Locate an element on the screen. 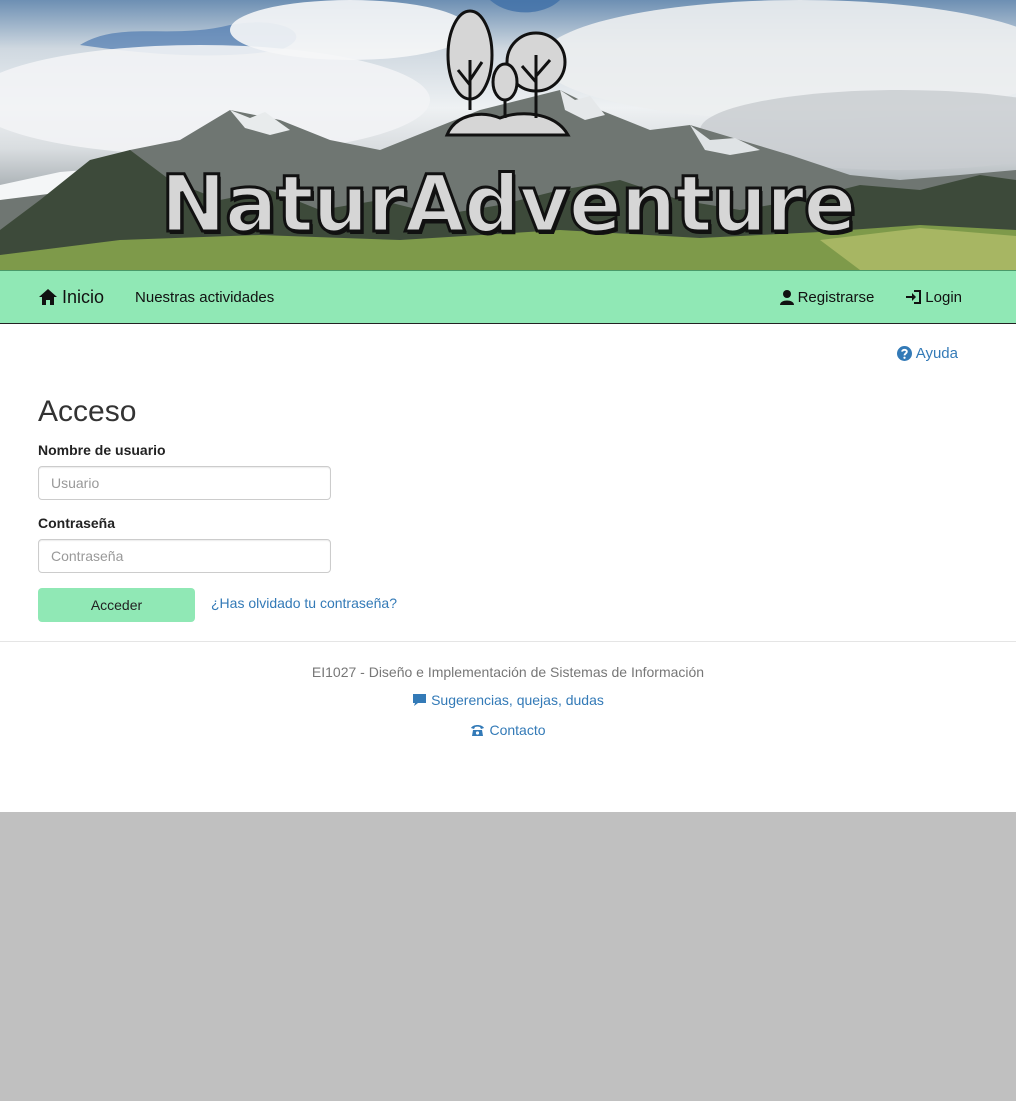 The image size is (1016, 1101). help-link: Ayuda is located at coordinates (927, 353).